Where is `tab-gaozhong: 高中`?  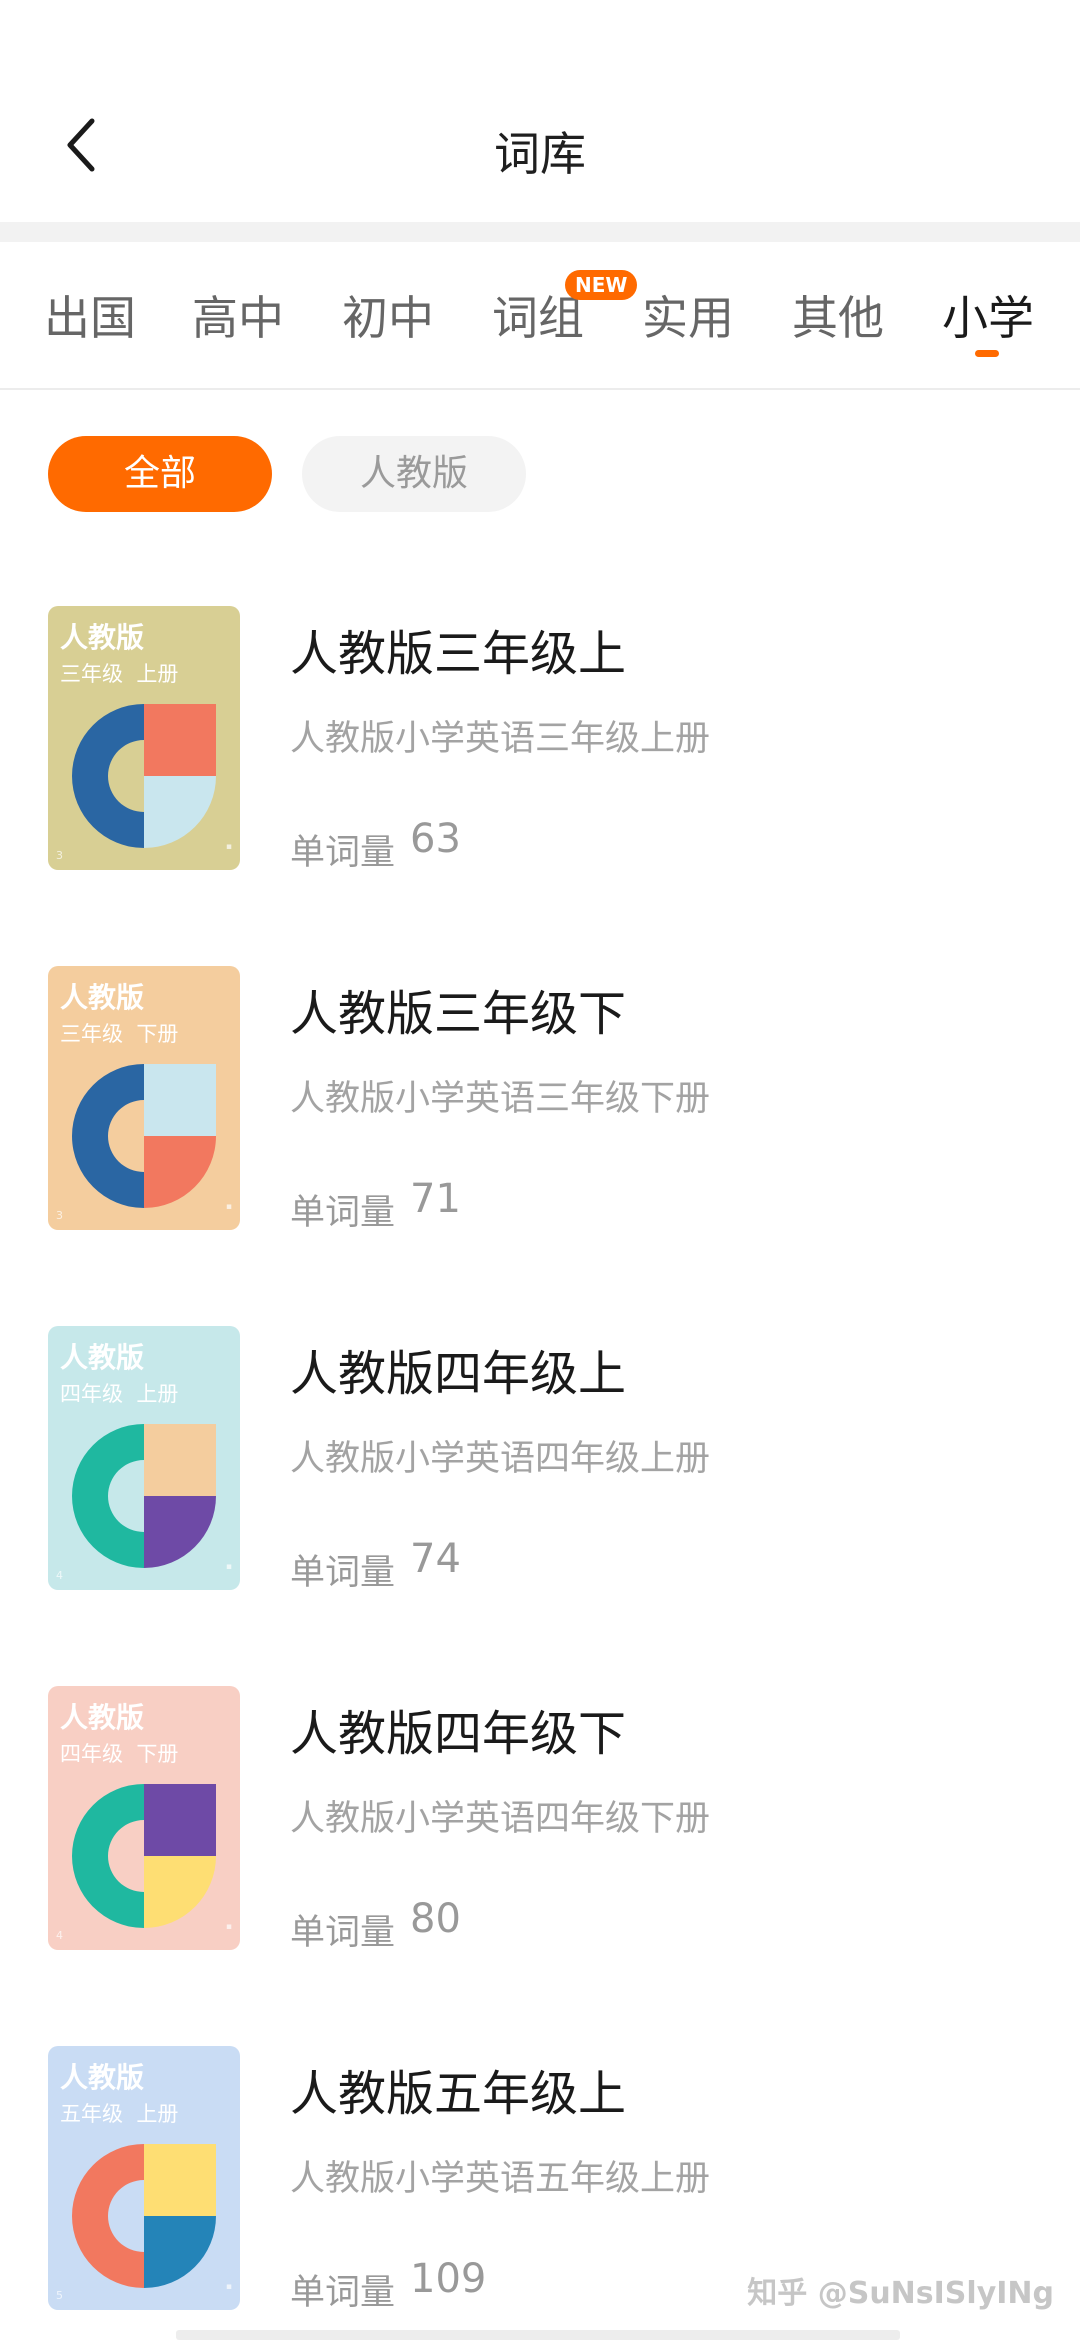 tab-gaozhong: 高中 is located at coordinates (238, 315).